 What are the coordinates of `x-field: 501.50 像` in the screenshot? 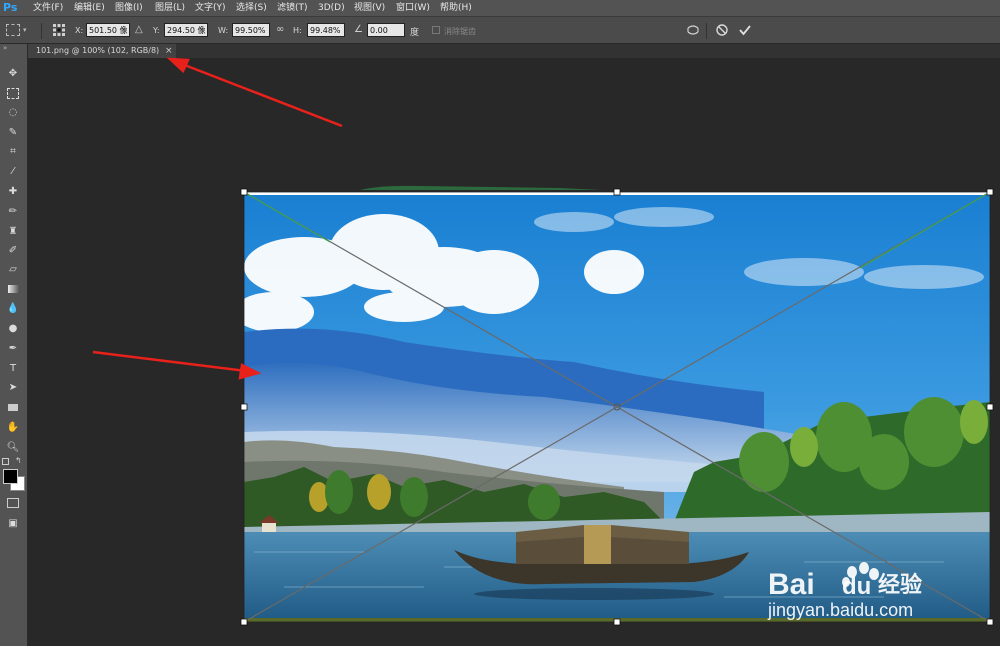 It's located at (108, 30).